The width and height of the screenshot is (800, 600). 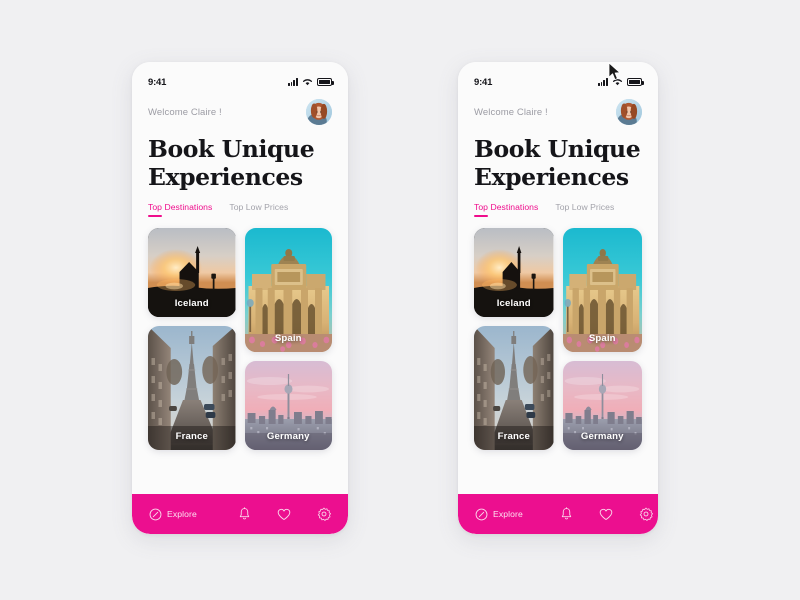 I want to click on page-title-right: Book Unique Experiences, so click(x=558, y=158).